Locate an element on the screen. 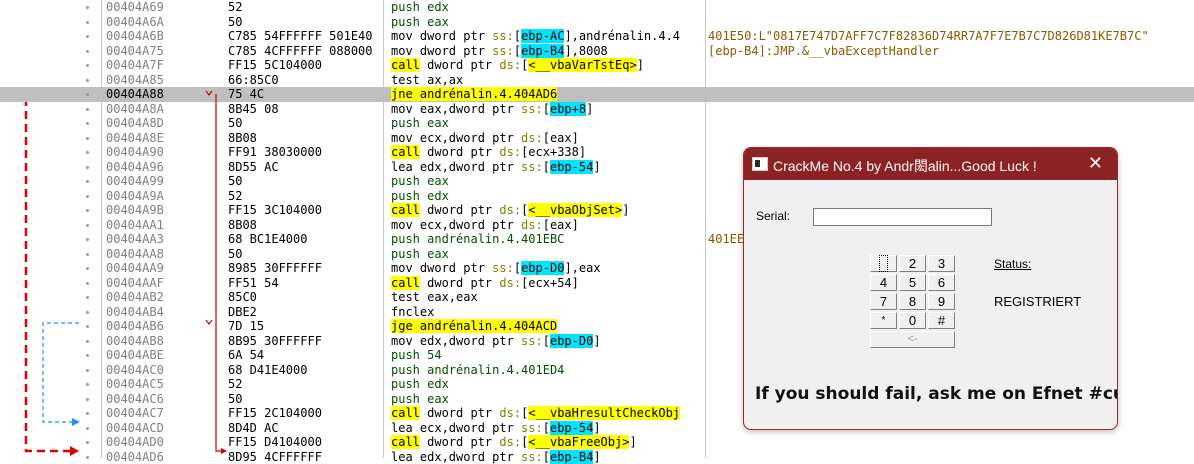 Image resolution: width=1194 pixels, height=464 pixels. instruction-token: ebp+8 is located at coordinates (568, 109).